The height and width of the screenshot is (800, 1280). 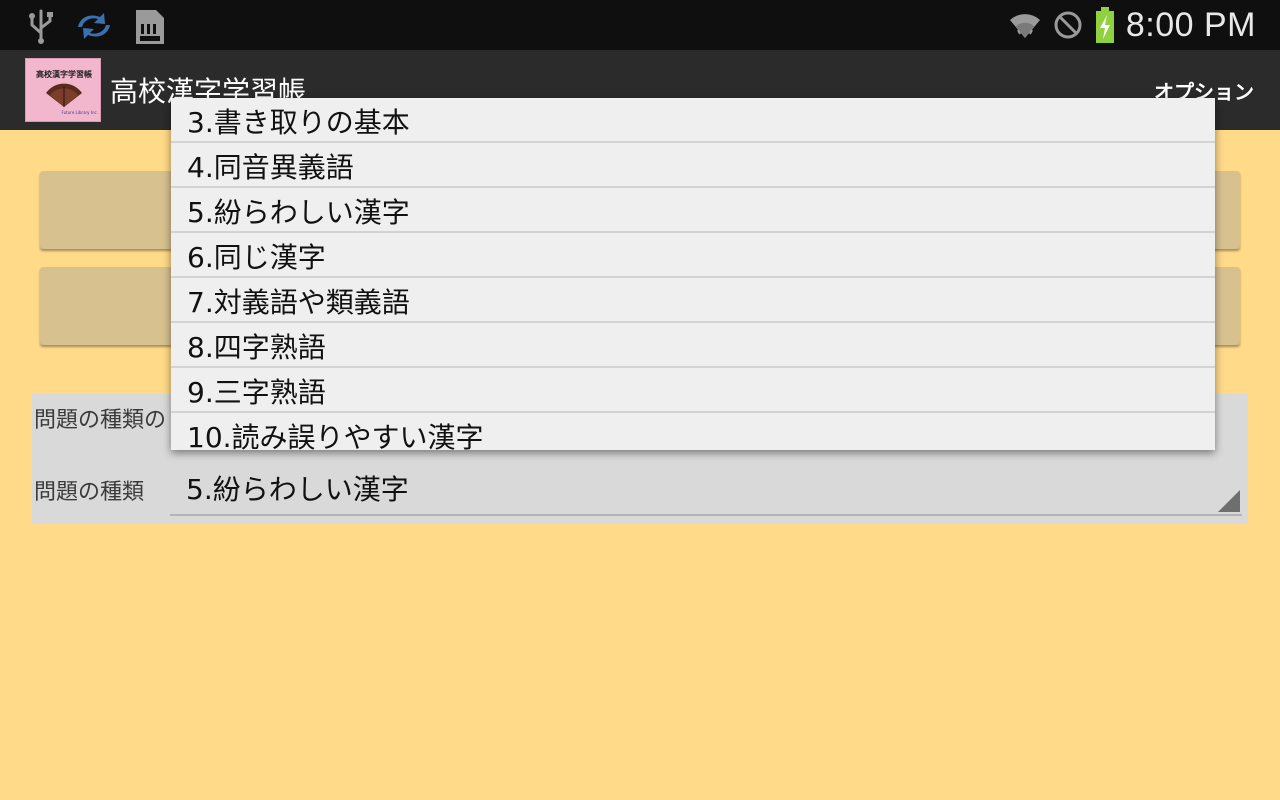 I want to click on wifi-icon, so click(x=1024, y=26).